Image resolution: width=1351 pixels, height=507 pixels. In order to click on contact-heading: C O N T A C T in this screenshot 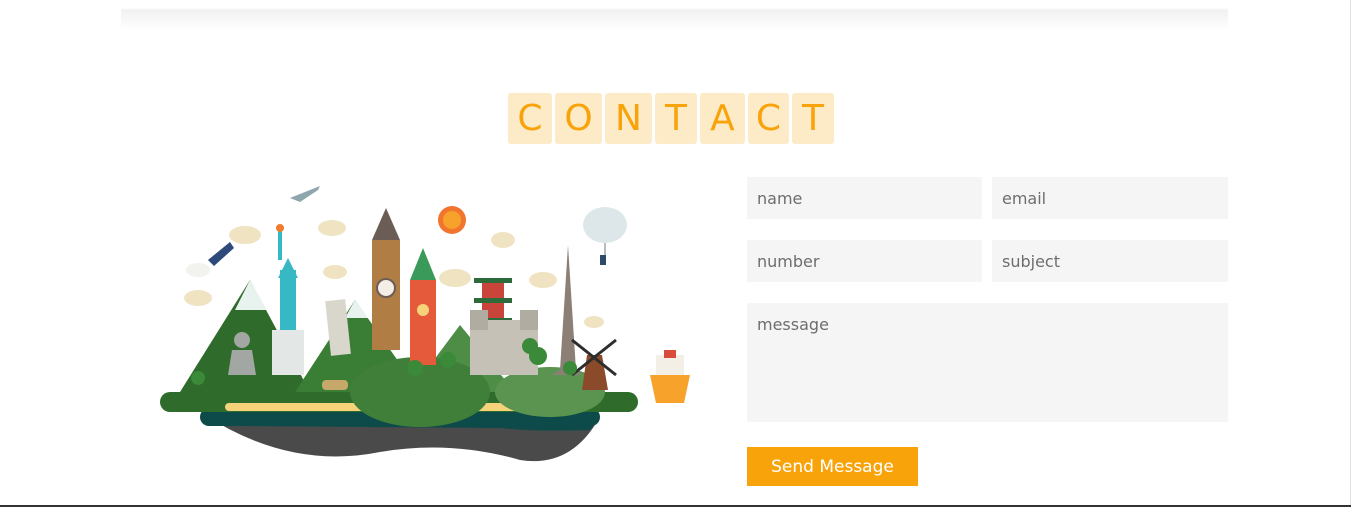, I will do `click(671, 118)`.